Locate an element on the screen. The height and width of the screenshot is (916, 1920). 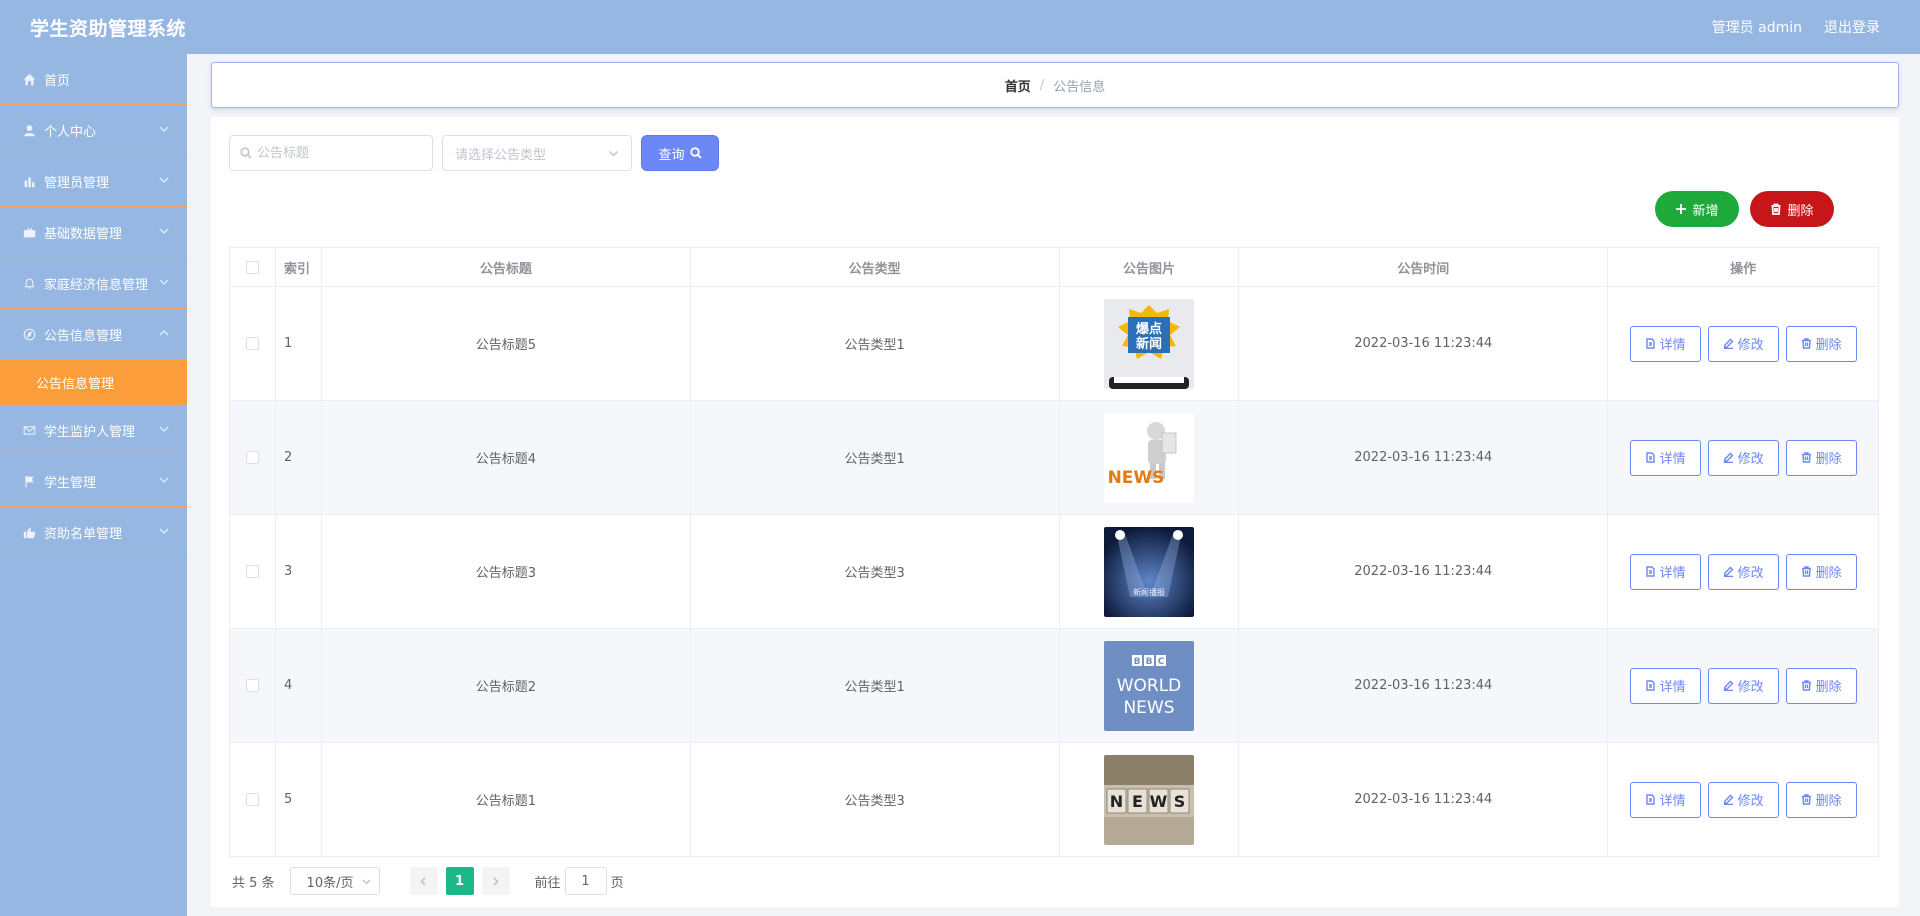
svg-text: E is located at coordinates (1137, 801).